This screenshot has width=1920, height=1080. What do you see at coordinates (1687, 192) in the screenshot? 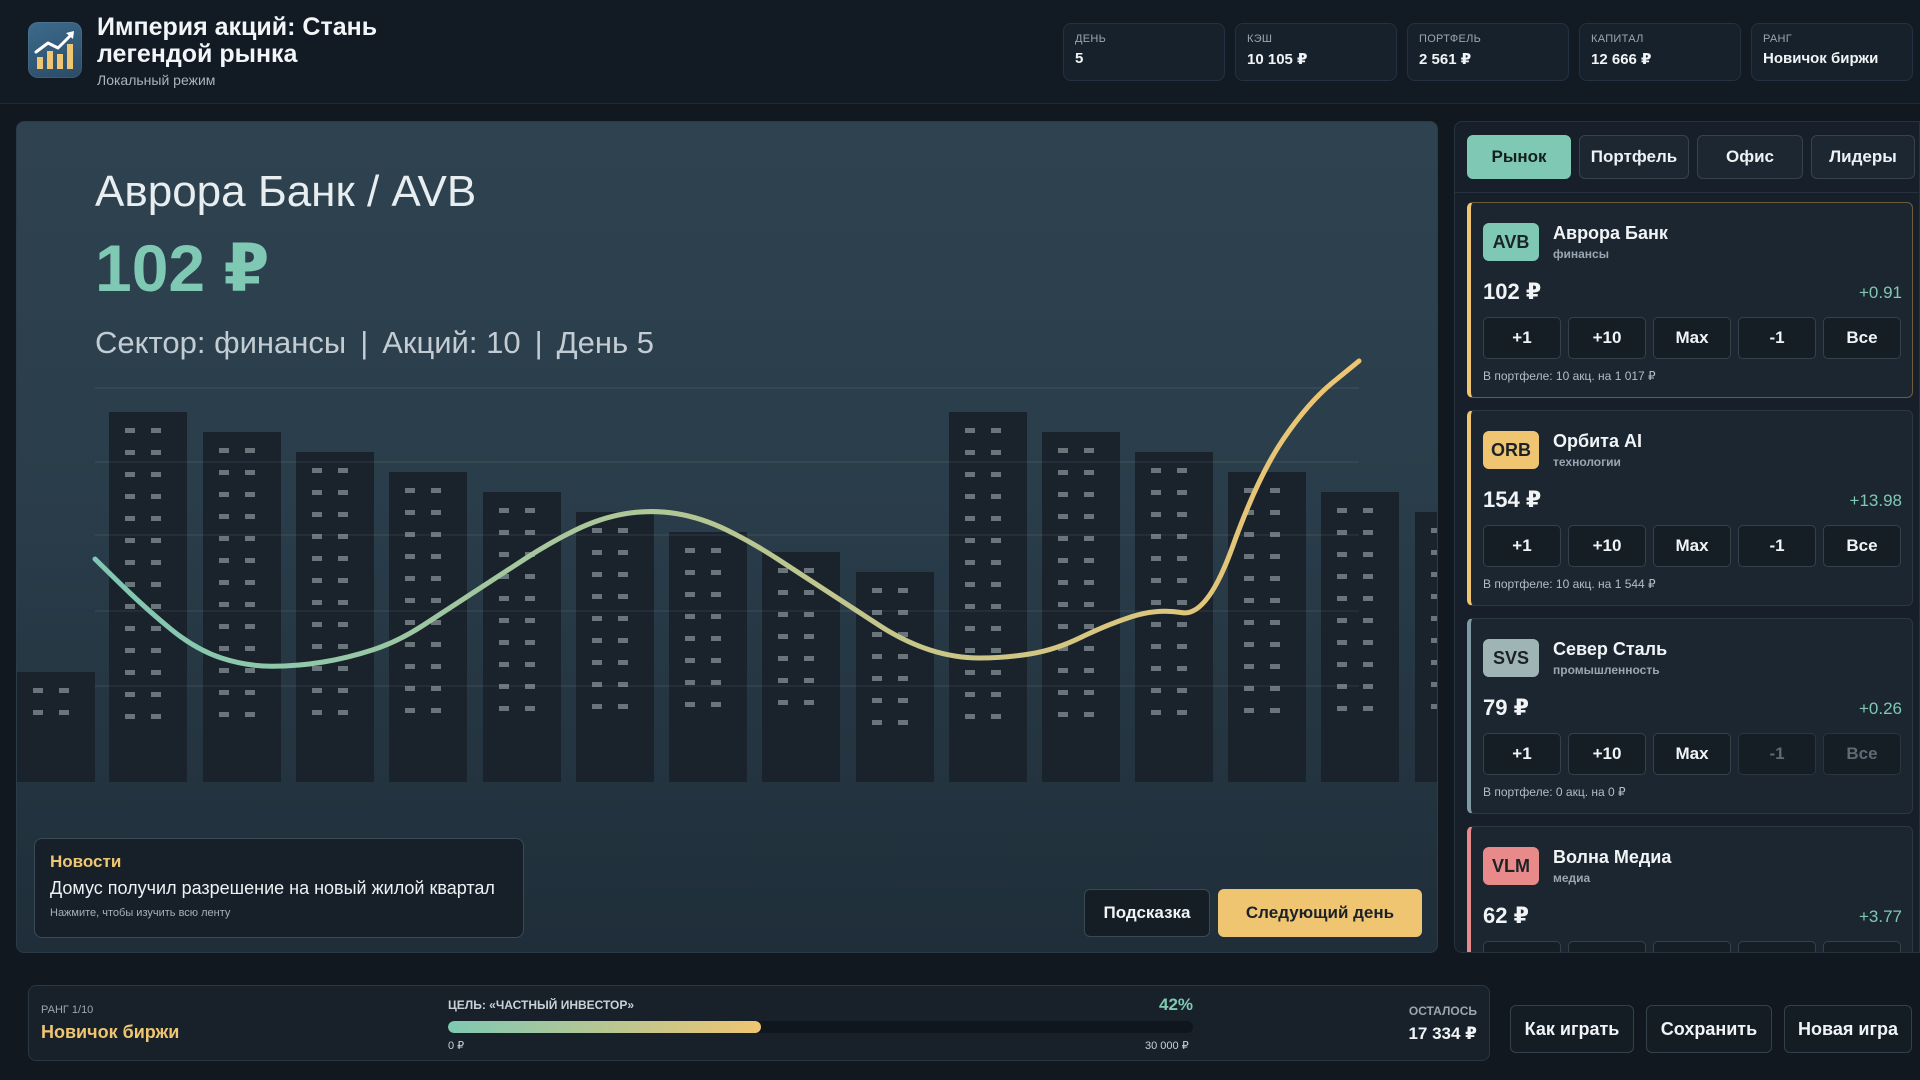
I see `tabs-divider` at bounding box center [1687, 192].